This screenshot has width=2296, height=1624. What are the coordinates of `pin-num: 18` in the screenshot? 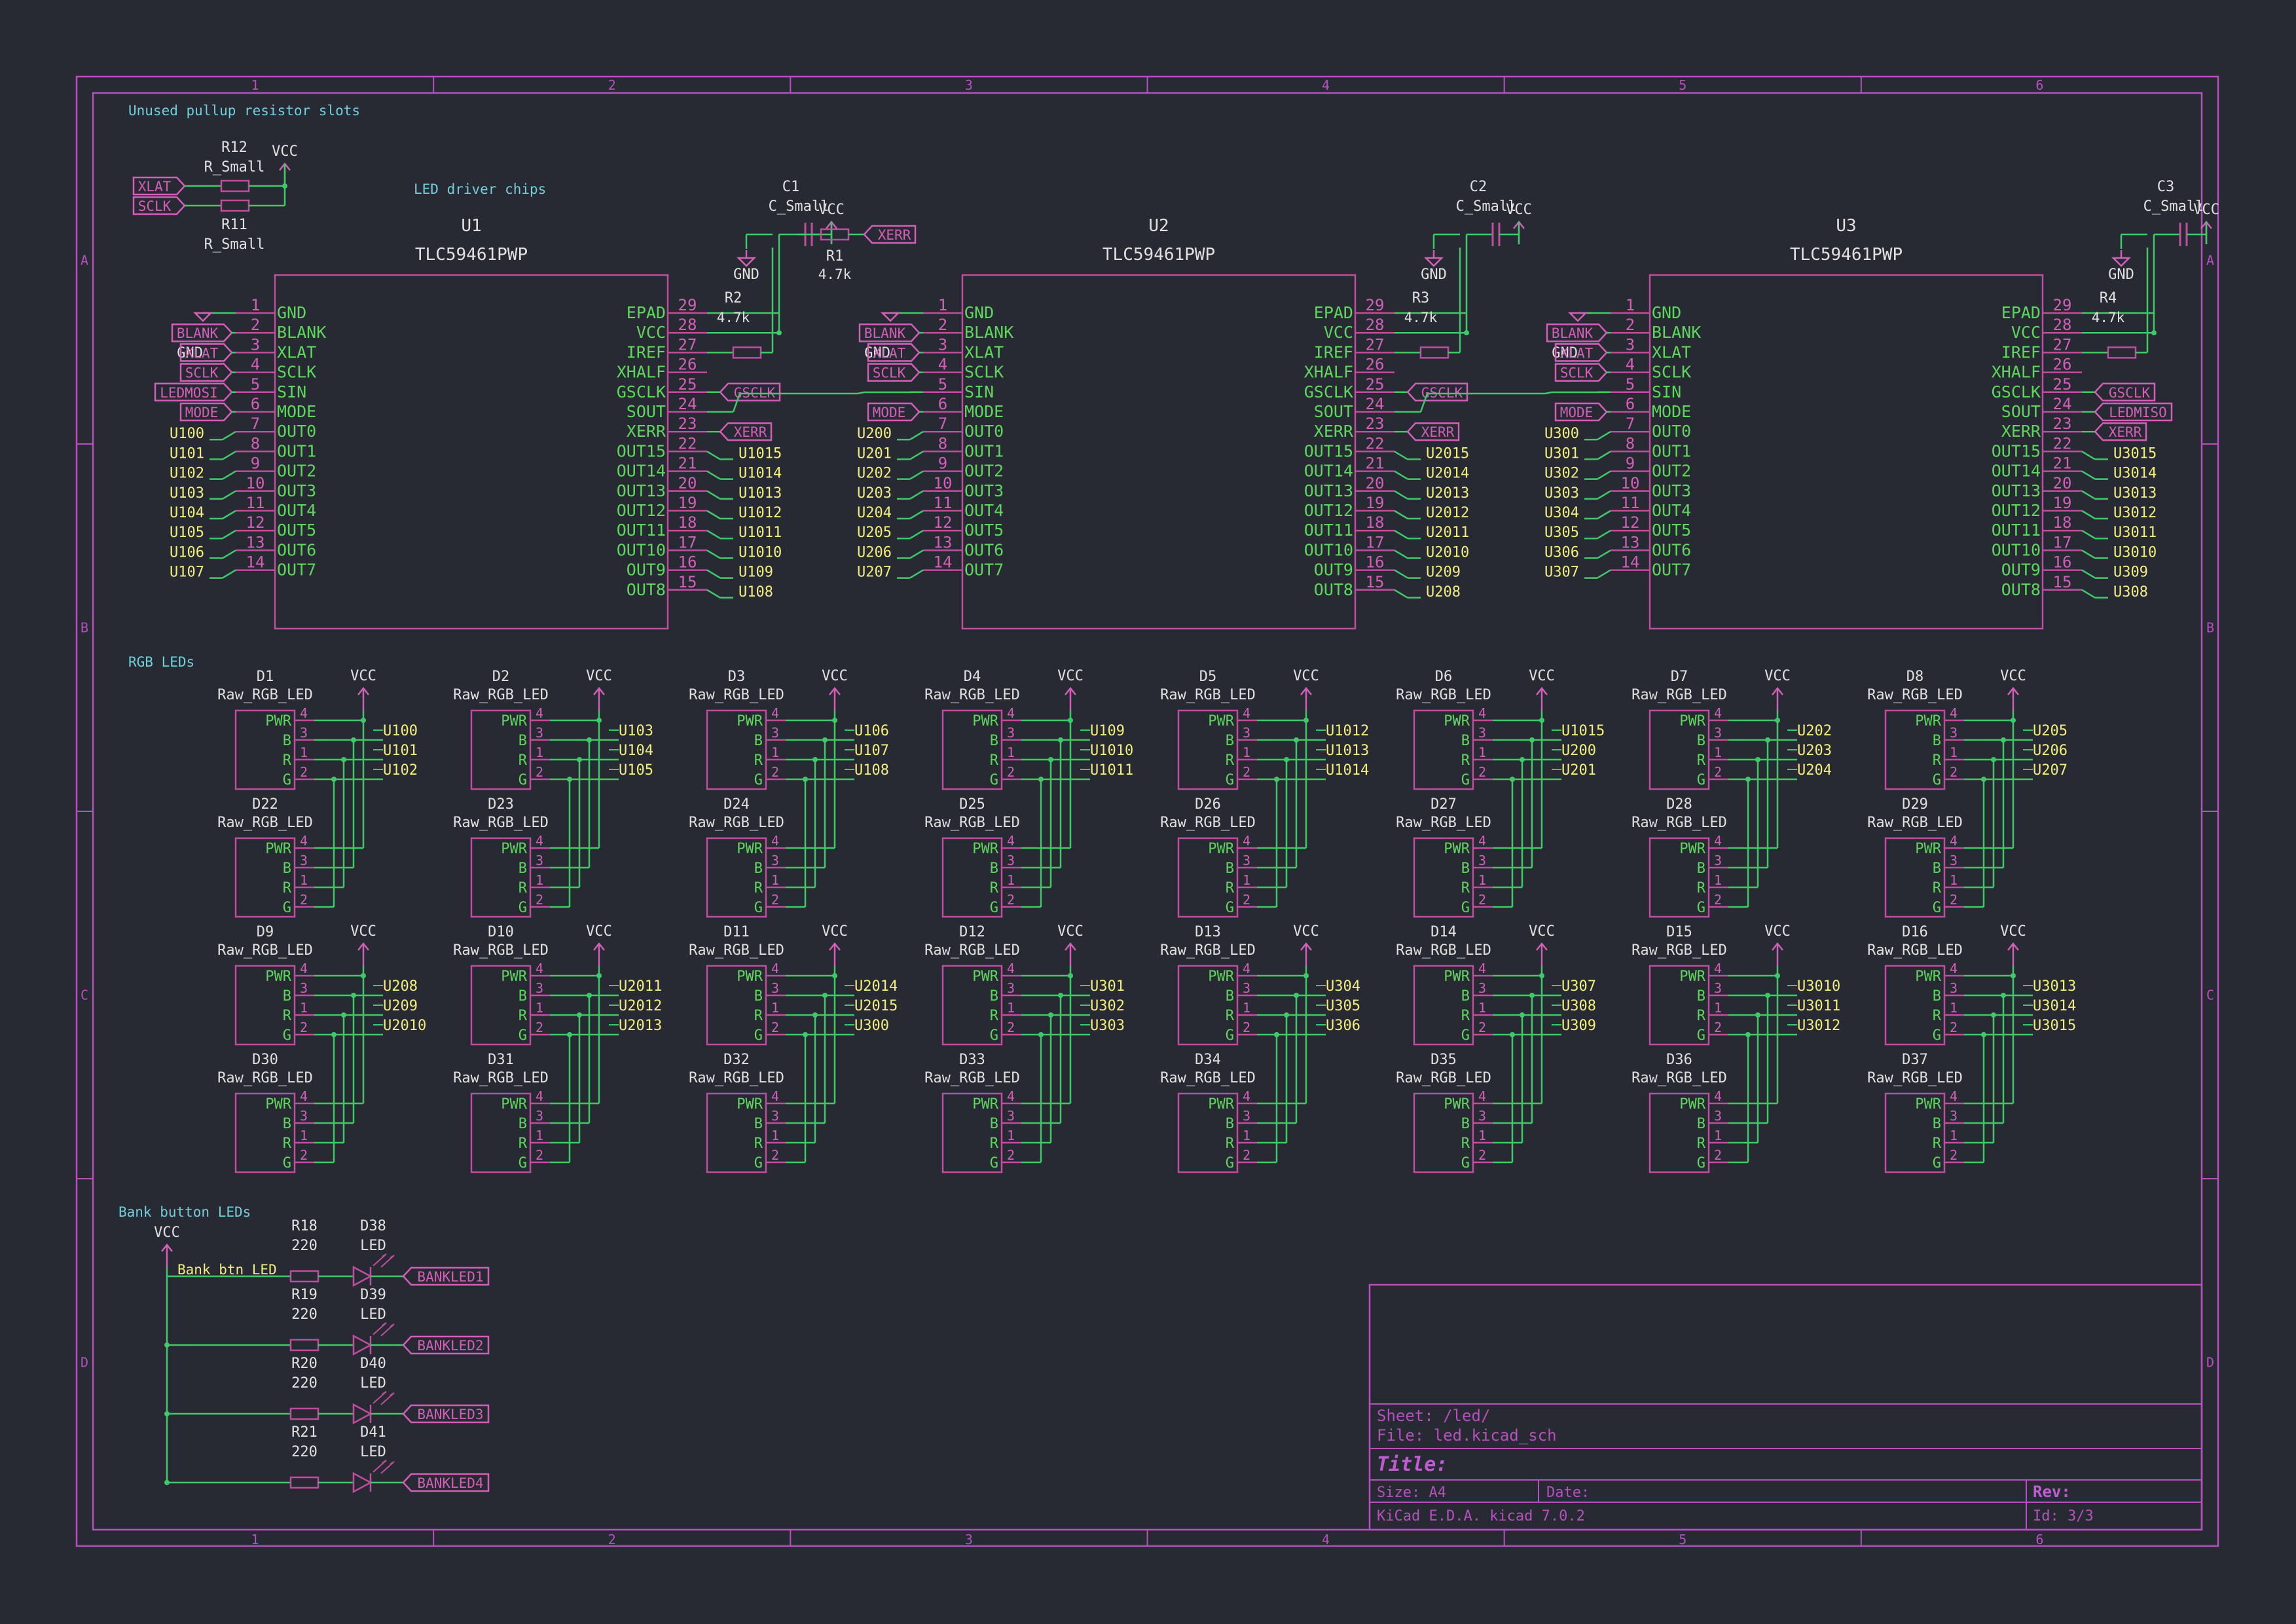 It's located at (1375, 522).